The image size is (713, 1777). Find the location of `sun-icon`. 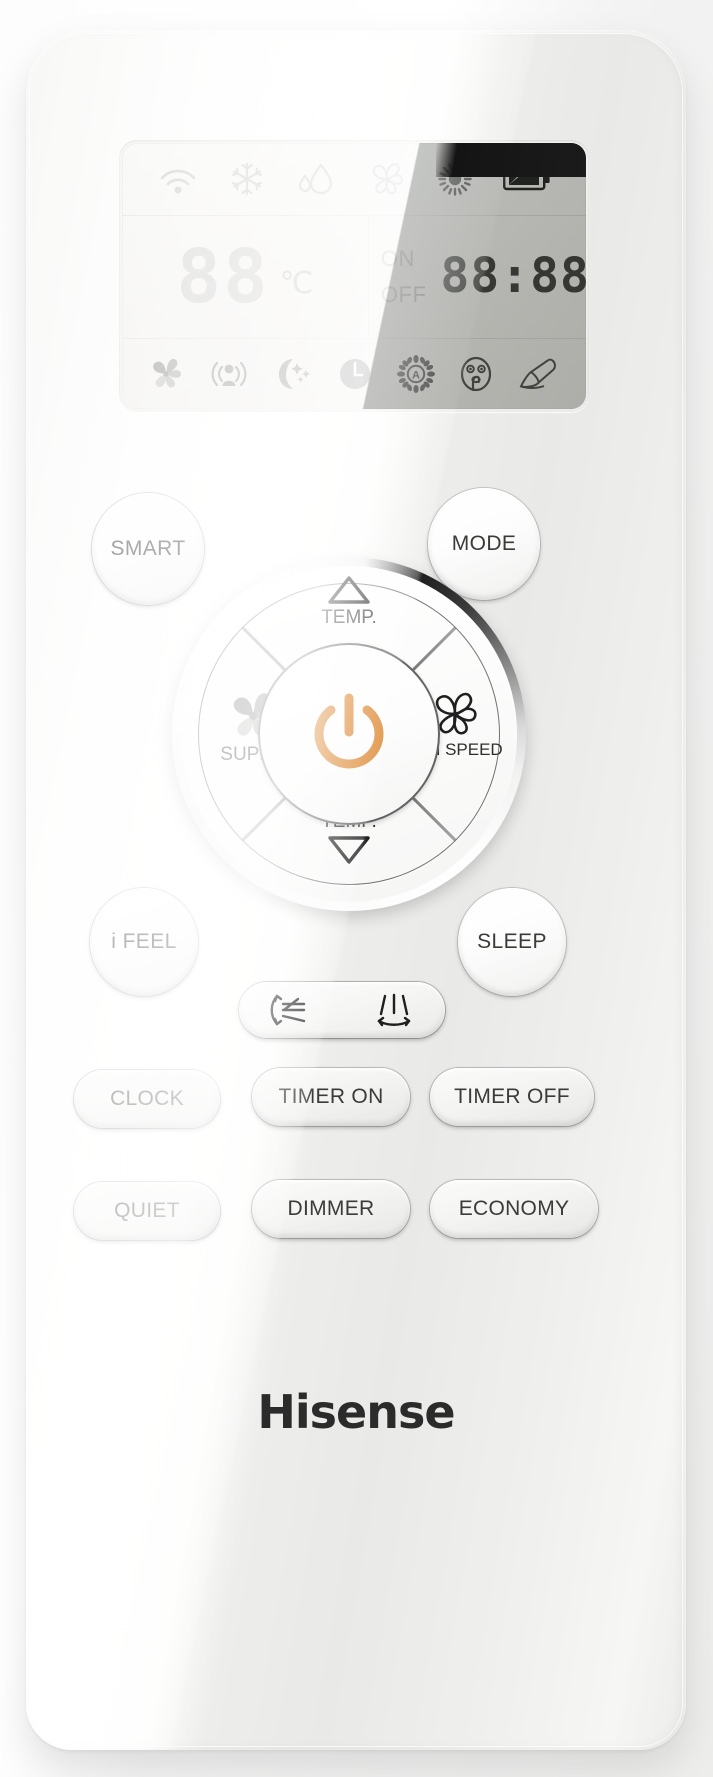

sun-icon is located at coordinates (454, 179).